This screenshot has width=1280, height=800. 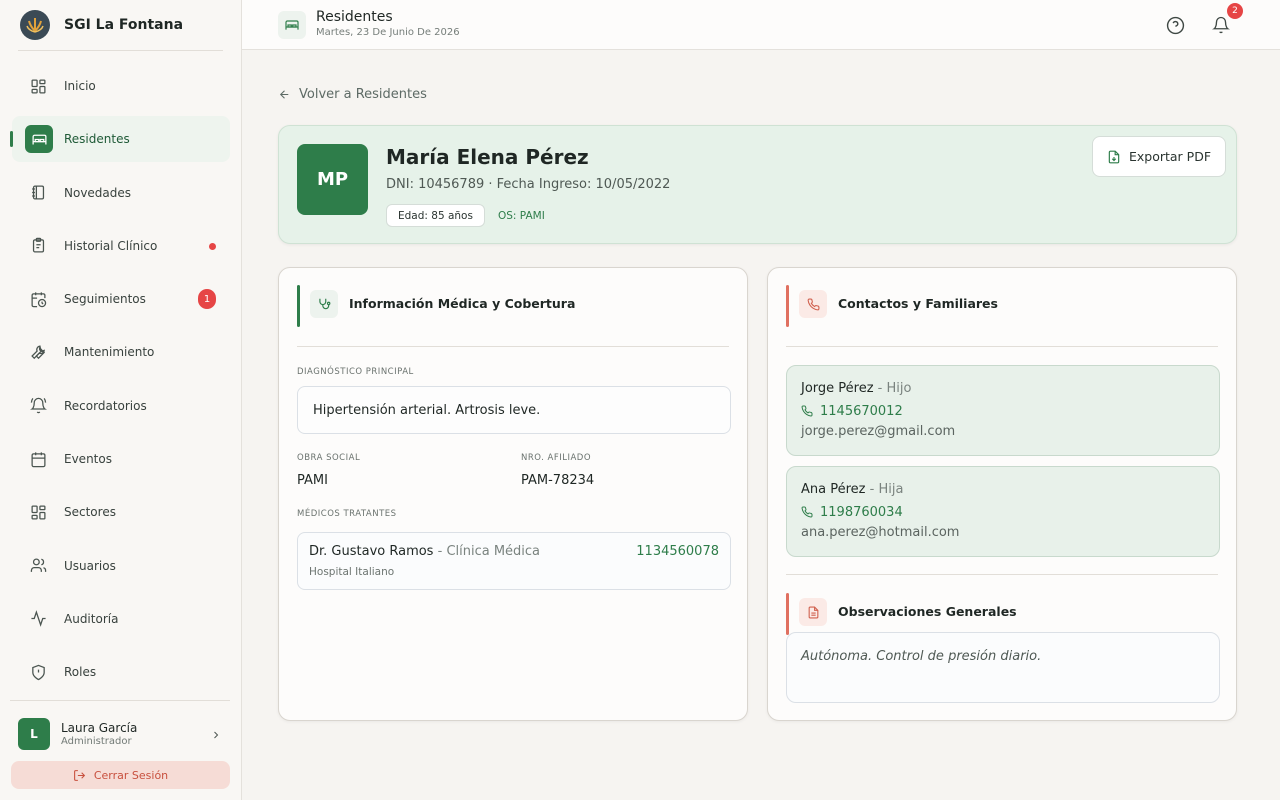 I want to click on sidebar-item-label: Historial Clínico, so click(x=111, y=245).